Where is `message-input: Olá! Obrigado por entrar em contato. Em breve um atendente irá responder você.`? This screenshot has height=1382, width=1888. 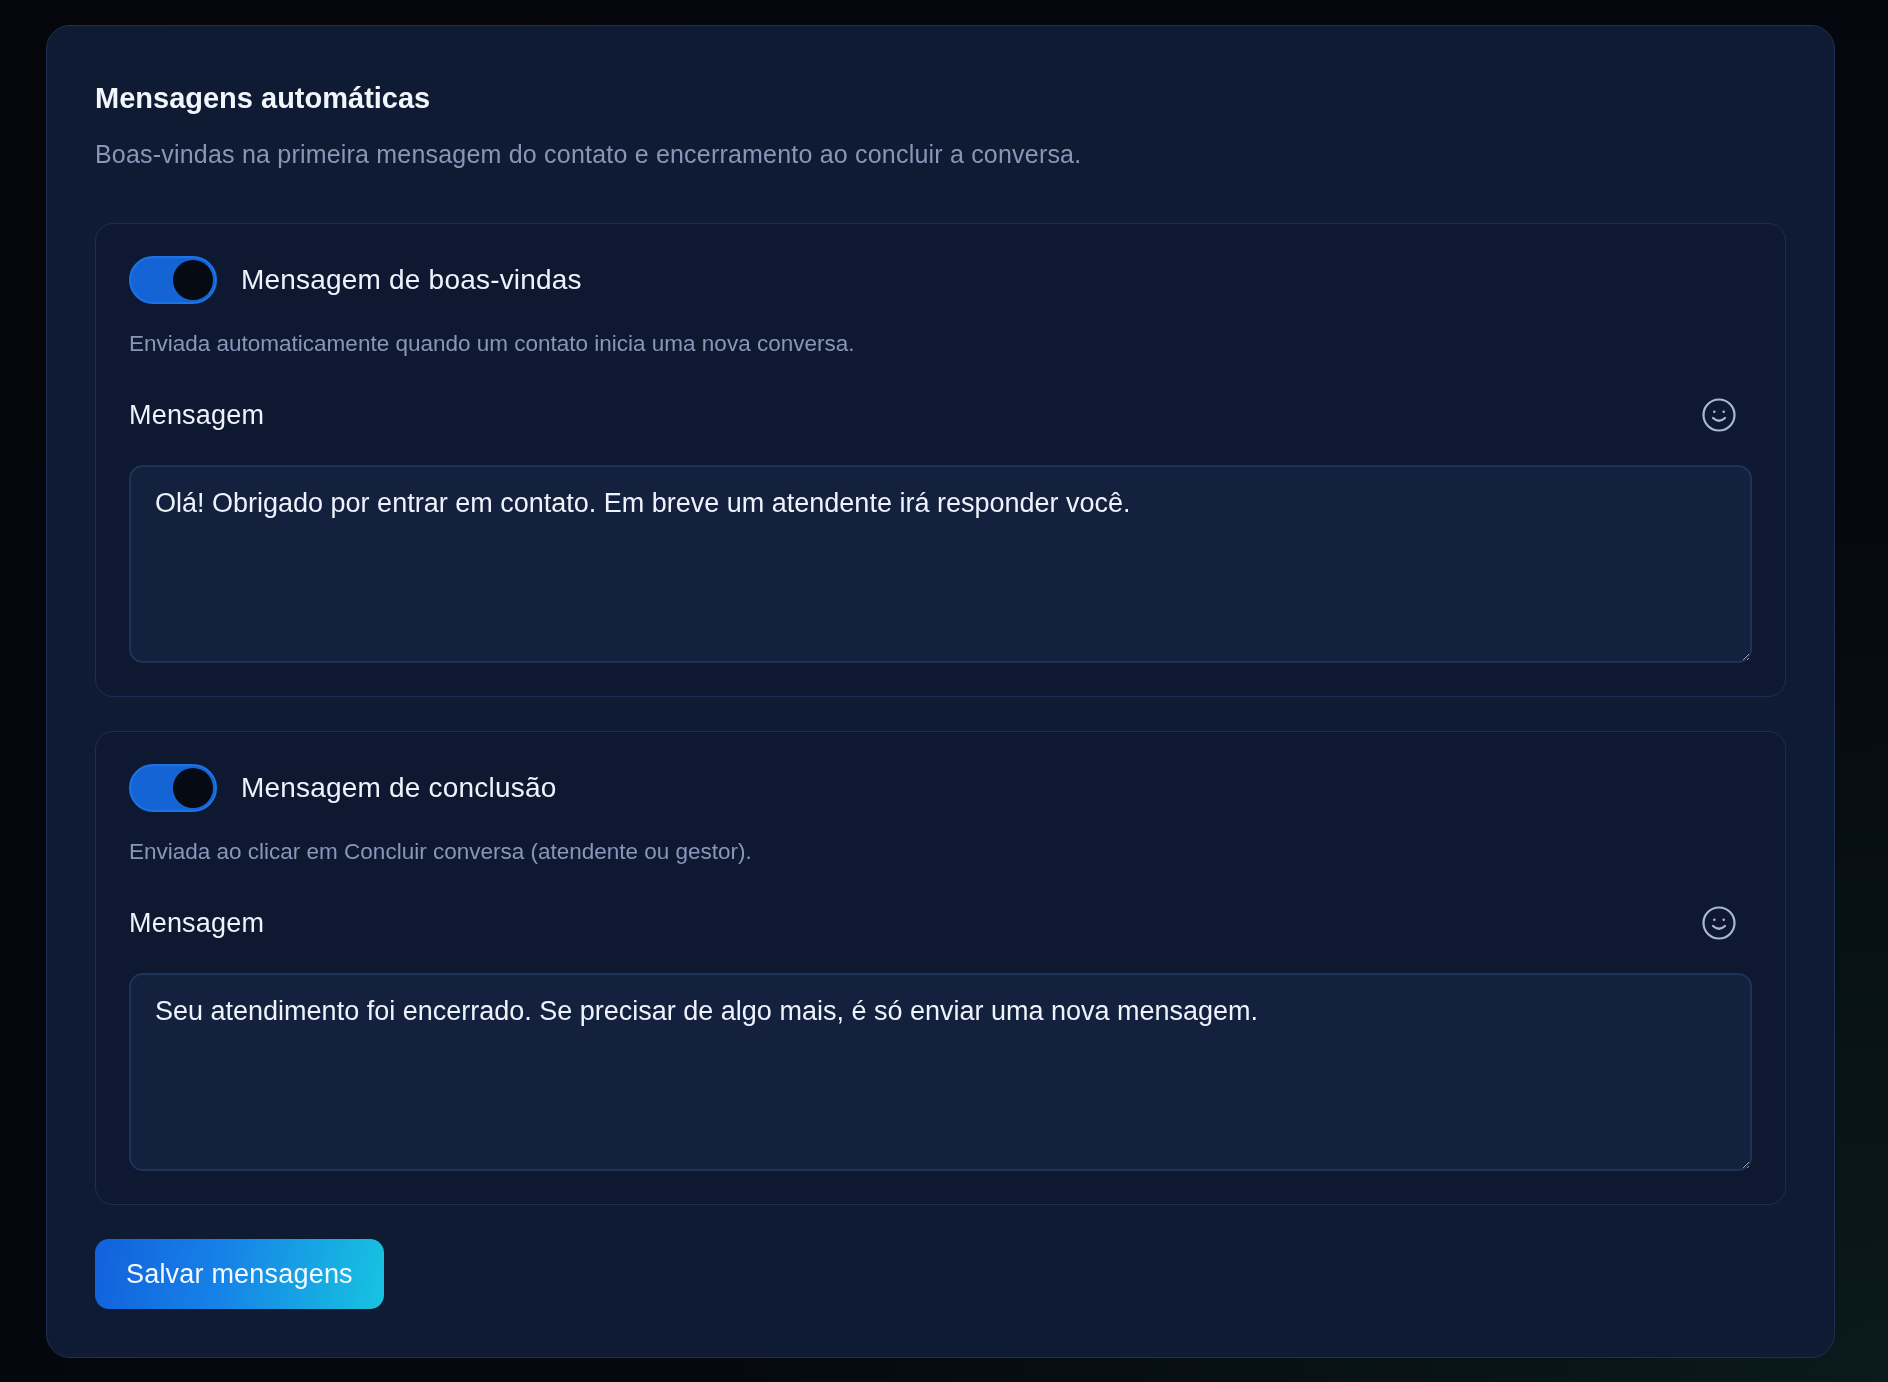
message-input: Olá! Obrigado por entrar em contato. Em breve um atendente irá responder você. is located at coordinates (940, 564).